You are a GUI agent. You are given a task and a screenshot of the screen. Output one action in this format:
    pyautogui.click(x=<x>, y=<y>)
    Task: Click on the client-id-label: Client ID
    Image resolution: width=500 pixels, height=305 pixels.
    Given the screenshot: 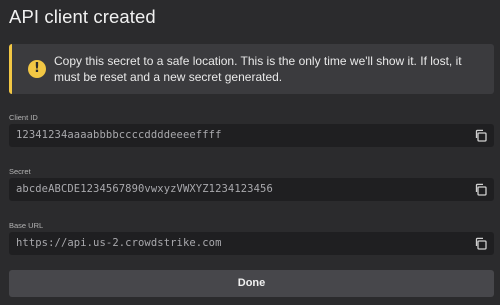 What is the action you would take?
    pyautogui.click(x=23, y=117)
    